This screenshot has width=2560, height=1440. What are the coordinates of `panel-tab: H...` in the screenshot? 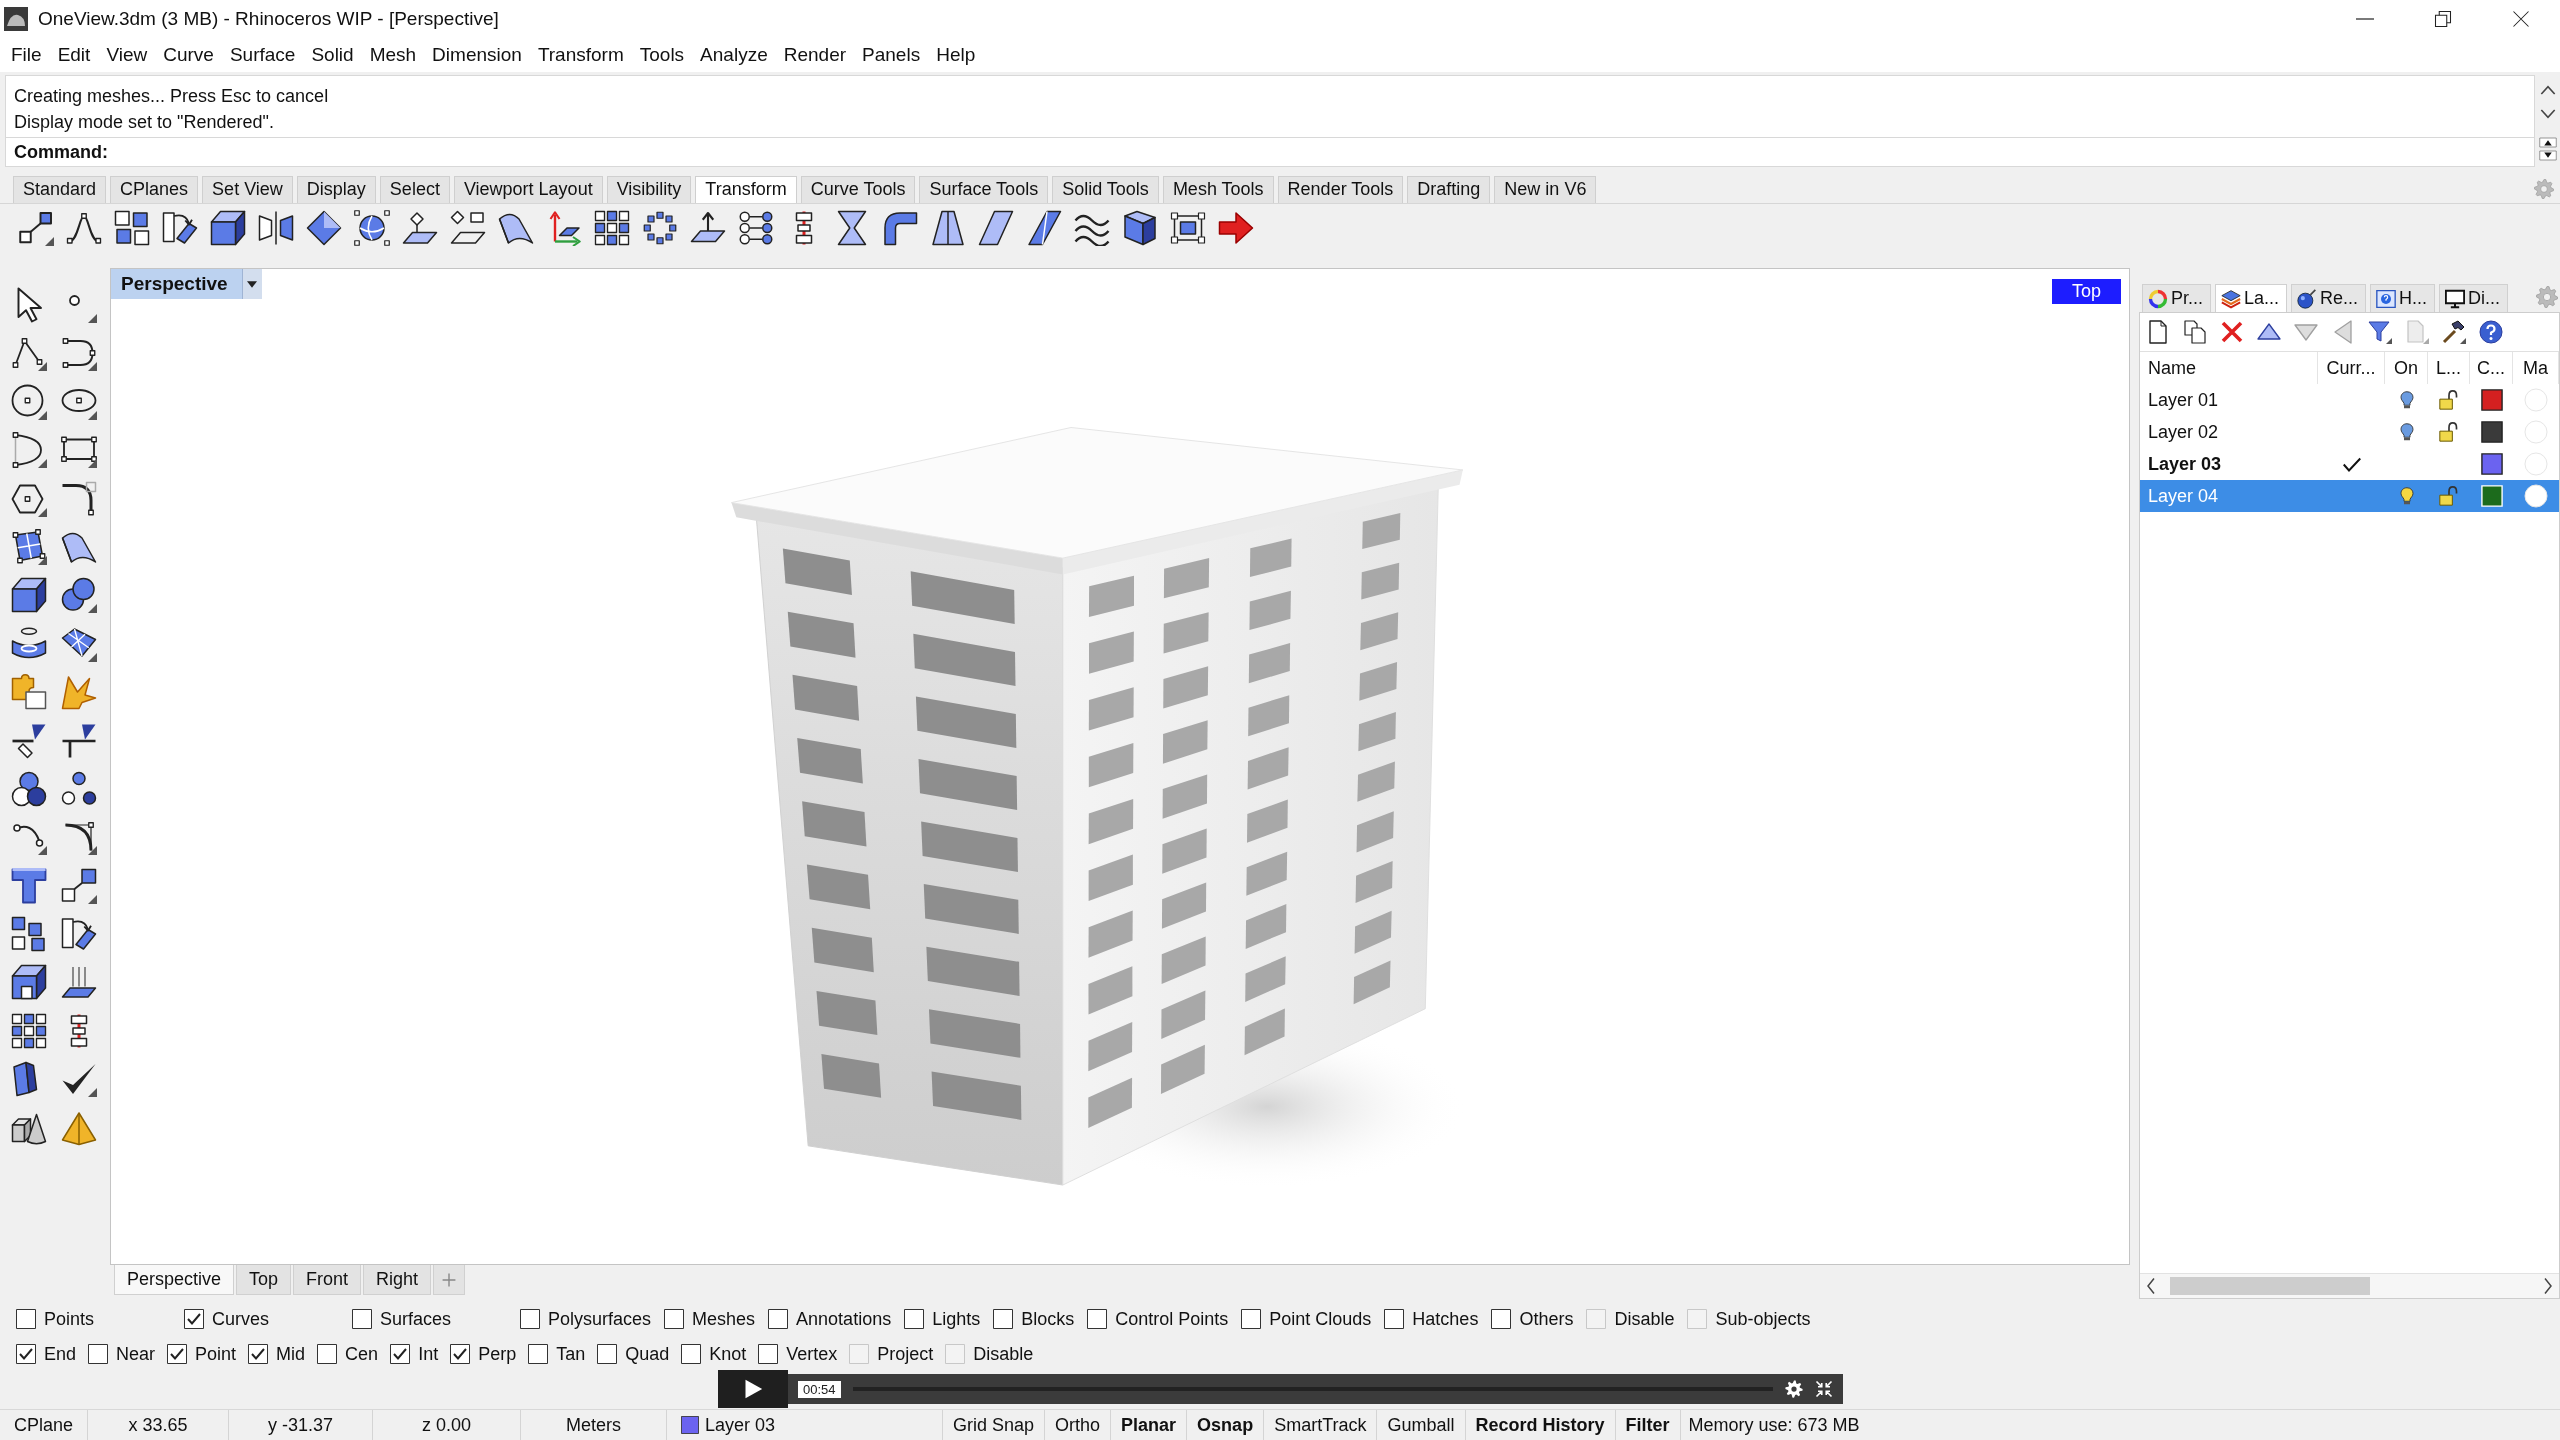 It's located at (2403, 298).